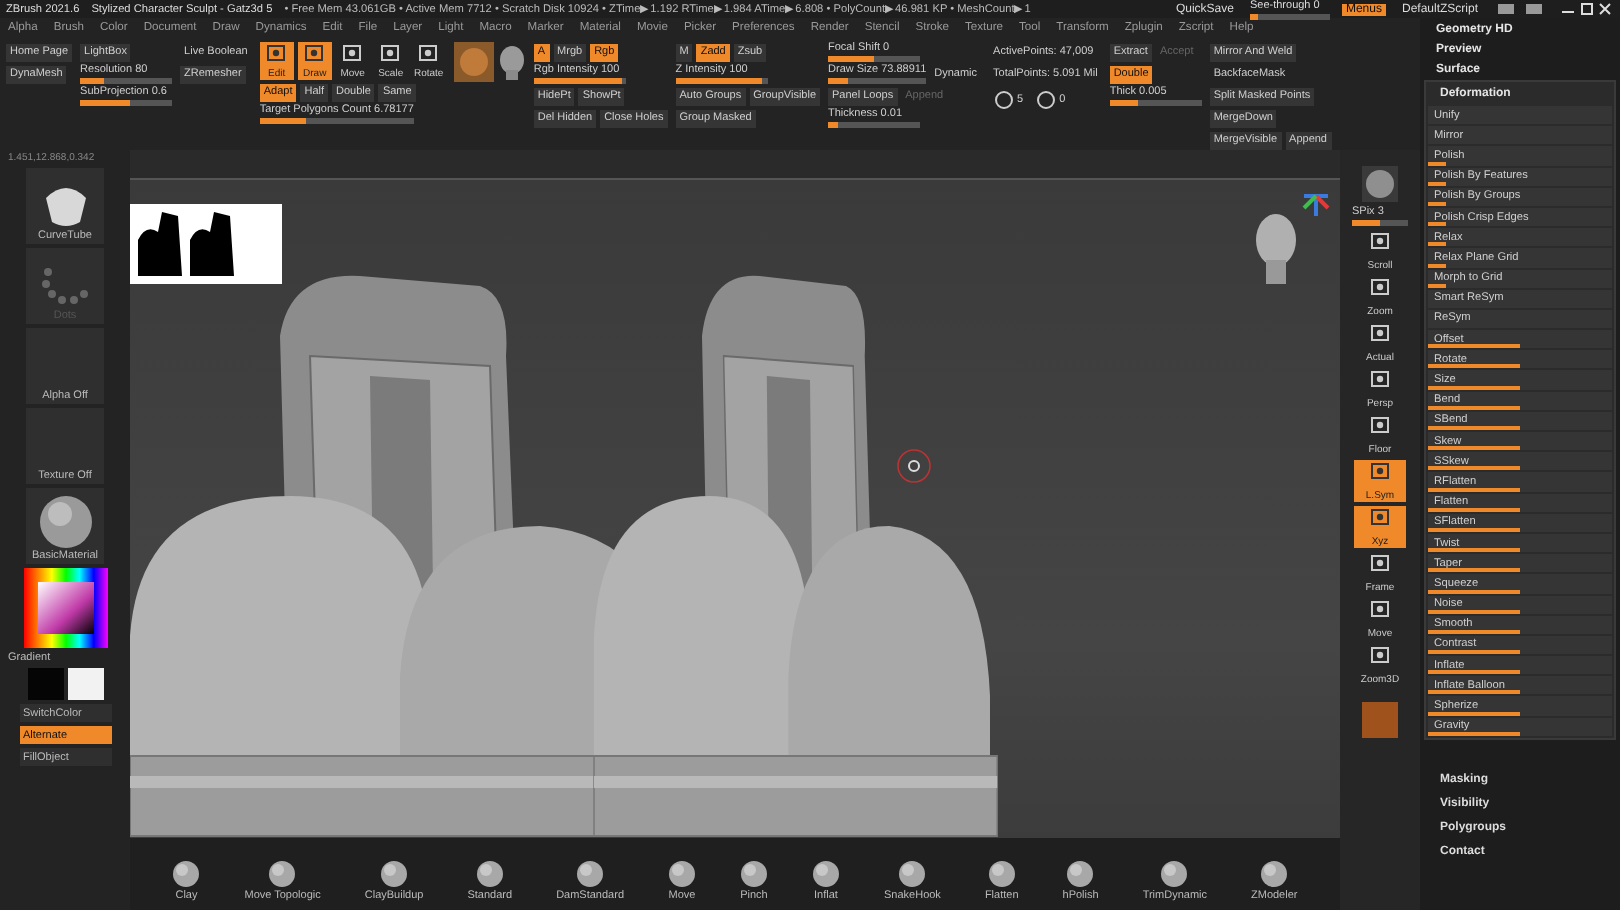 The width and height of the screenshot is (1620, 910). I want to click on dots-stroke-icon, so click(65, 288).